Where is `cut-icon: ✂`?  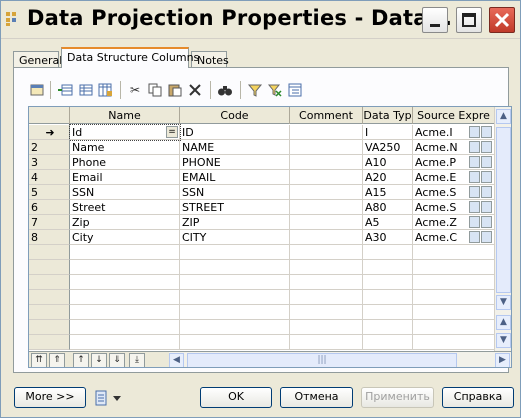 cut-icon: ✂ is located at coordinates (135, 90).